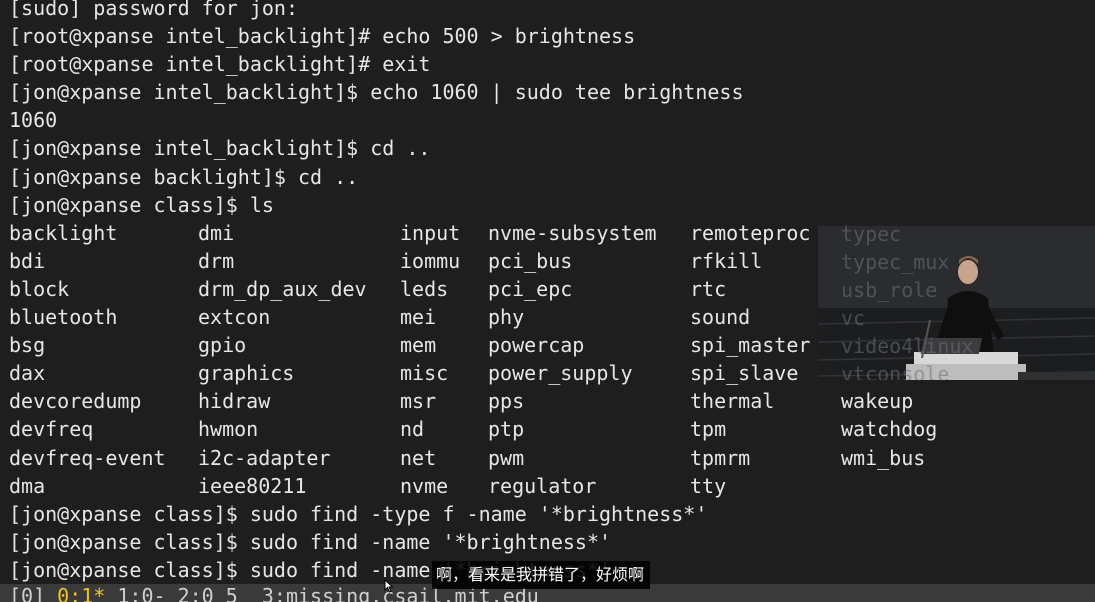 The width and height of the screenshot is (1095, 602). What do you see at coordinates (184, 176) in the screenshot?
I see `terminal-line: [jon@xpanse backlight]$ cd ..` at bounding box center [184, 176].